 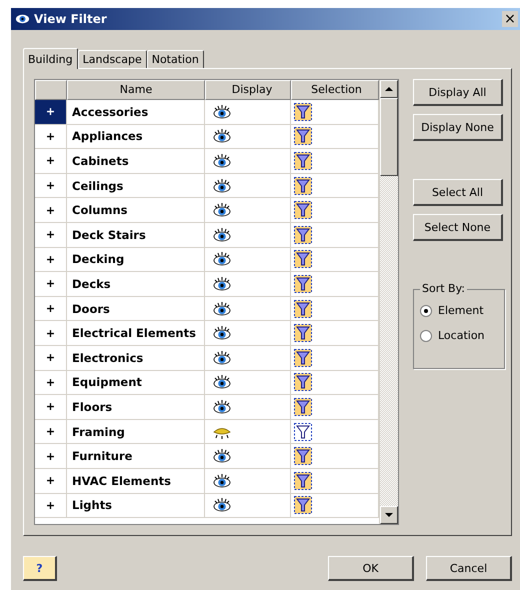 What do you see at coordinates (461, 310) in the screenshot?
I see `radio-label: Element` at bounding box center [461, 310].